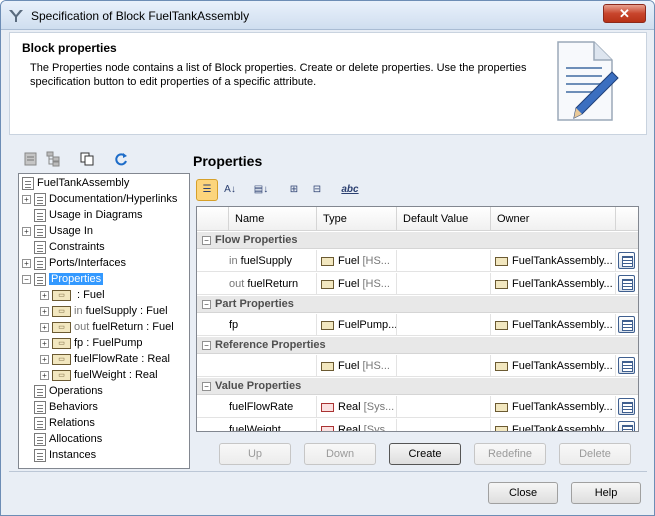 The height and width of the screenshot is (516, 655). What do you see at coordinates (107, 327) in the screenshot?
I see `tree-prop: + ▭ out fuelReturn : Fuel` at bounding box center [107, 327].